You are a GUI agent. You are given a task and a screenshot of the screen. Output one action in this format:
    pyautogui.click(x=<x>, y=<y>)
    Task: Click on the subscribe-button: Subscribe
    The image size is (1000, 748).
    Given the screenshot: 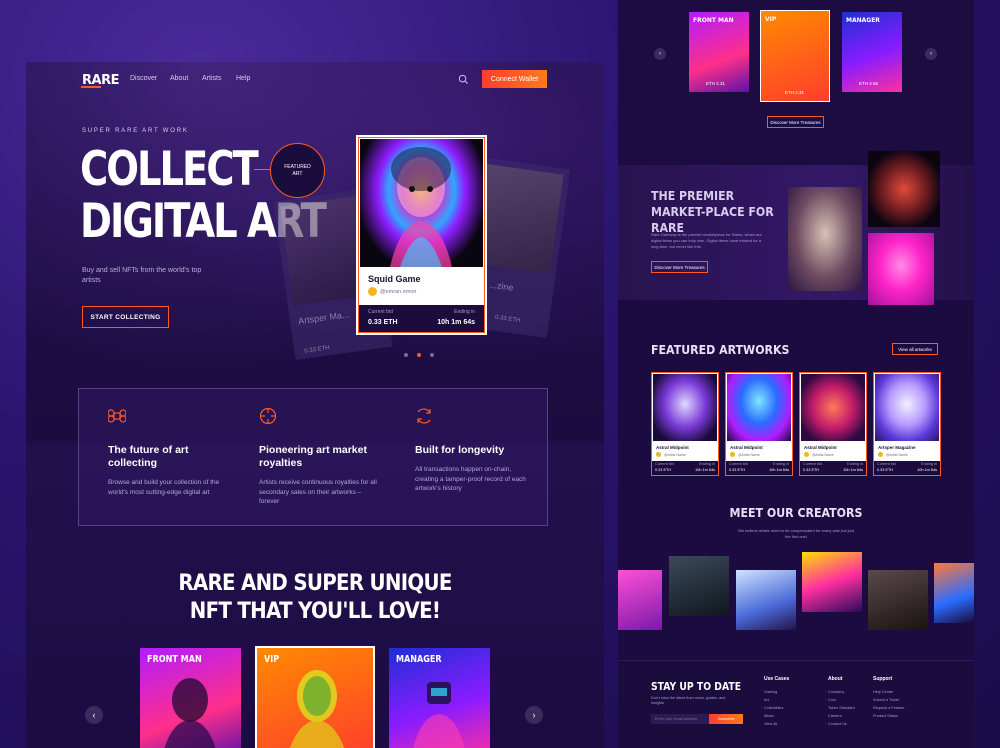 What is the action you would take?
    pyautogui.click(x=726, y=719)
    